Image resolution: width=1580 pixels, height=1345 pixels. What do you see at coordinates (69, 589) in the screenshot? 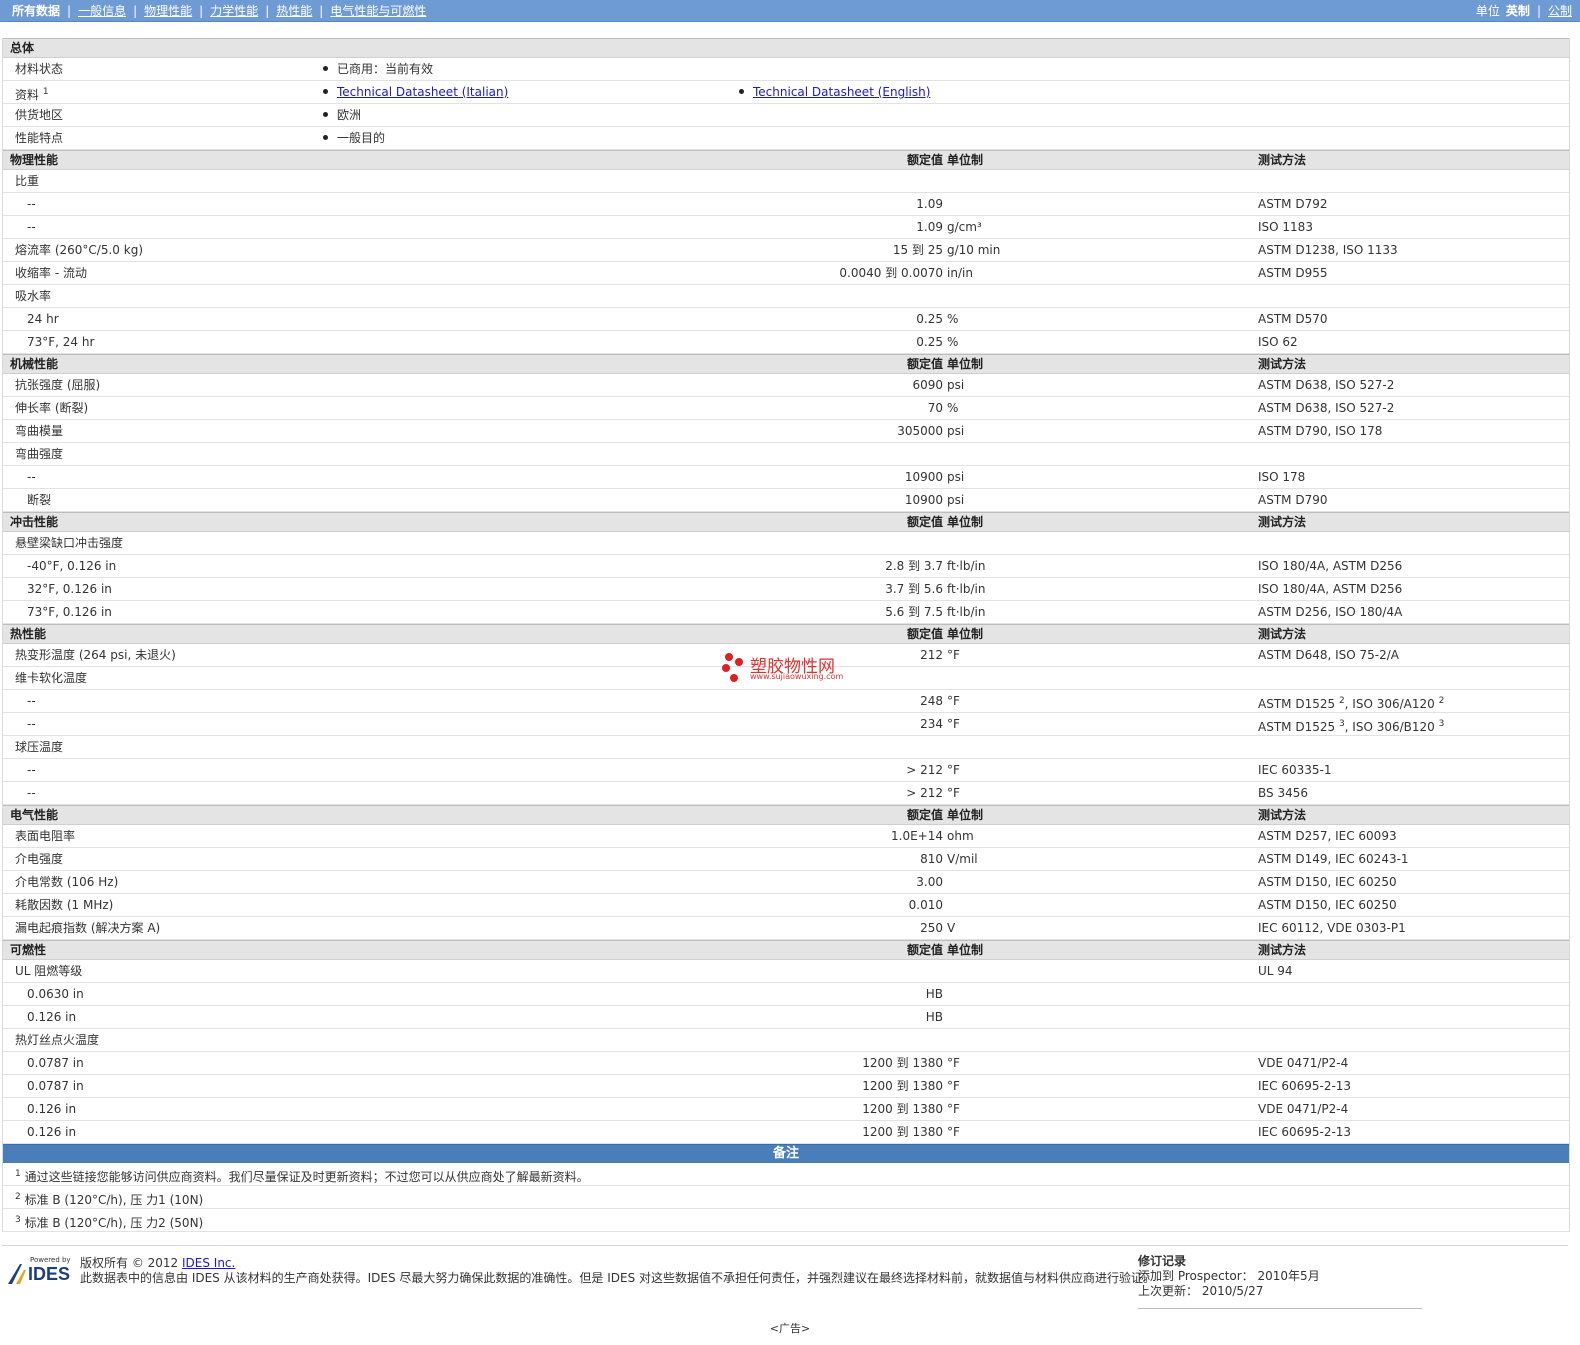
I see `row-label: 32°F, 0.126 in` at bounding box center [69, 589].